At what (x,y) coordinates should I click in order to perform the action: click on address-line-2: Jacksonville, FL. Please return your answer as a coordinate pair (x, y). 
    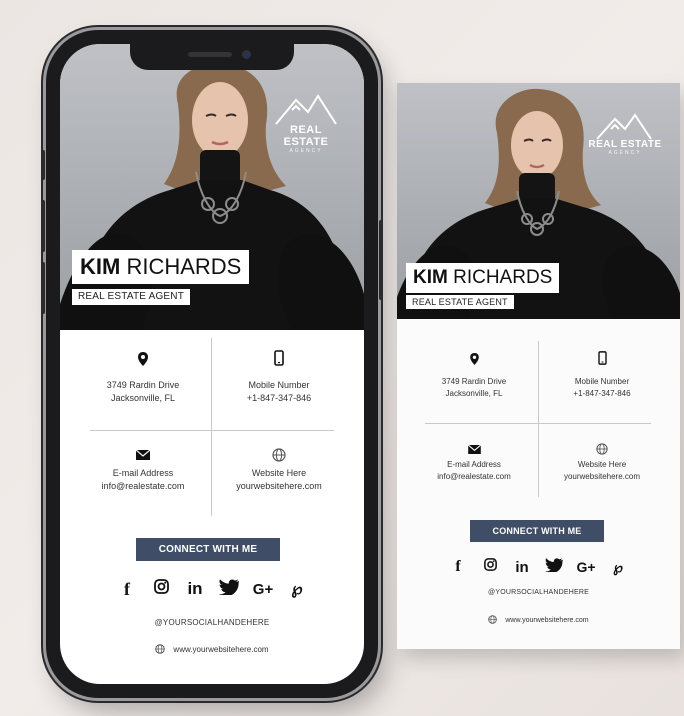
    Looking at the image, I should click on (143, 398).